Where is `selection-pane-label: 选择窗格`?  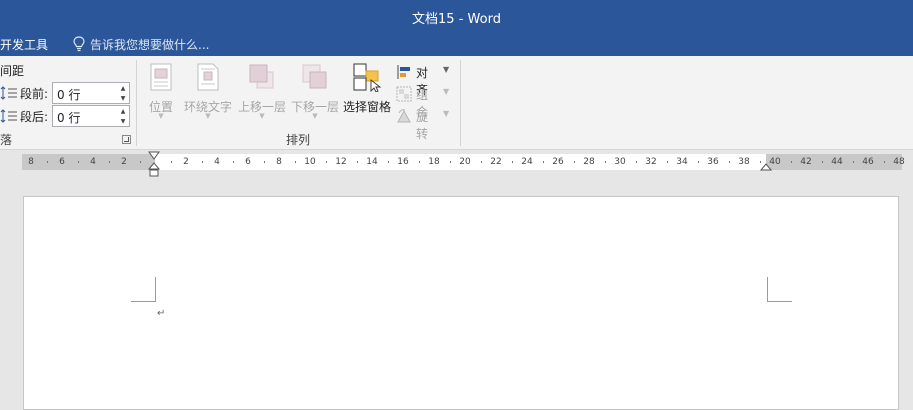 selection-pane-label: 选择窗格 is located at coordinates (366, 107).